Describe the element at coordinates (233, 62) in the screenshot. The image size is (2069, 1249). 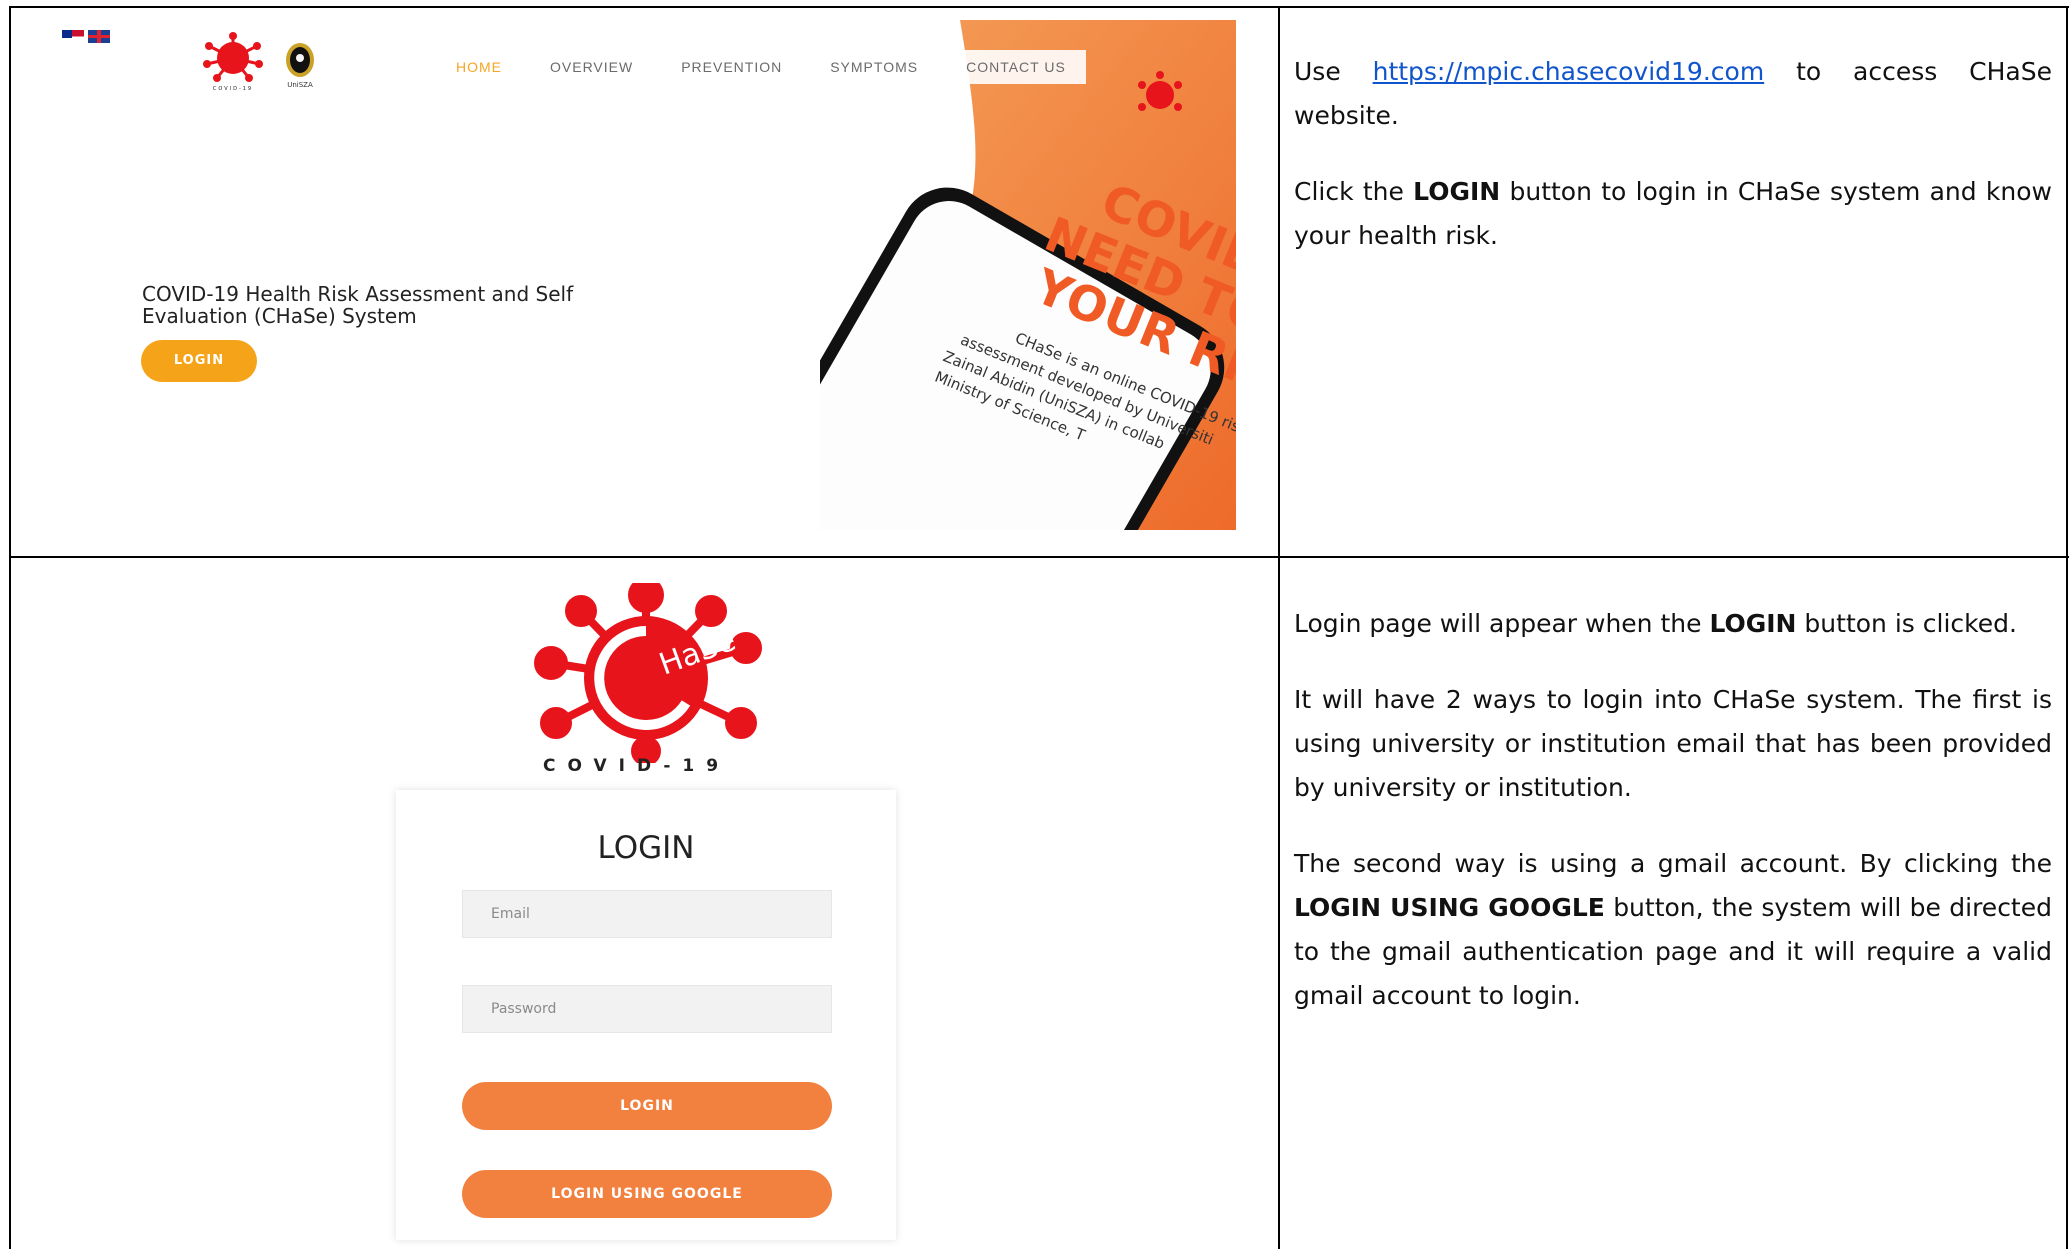
I see `chase-logo-small: COVID-19` at that location.